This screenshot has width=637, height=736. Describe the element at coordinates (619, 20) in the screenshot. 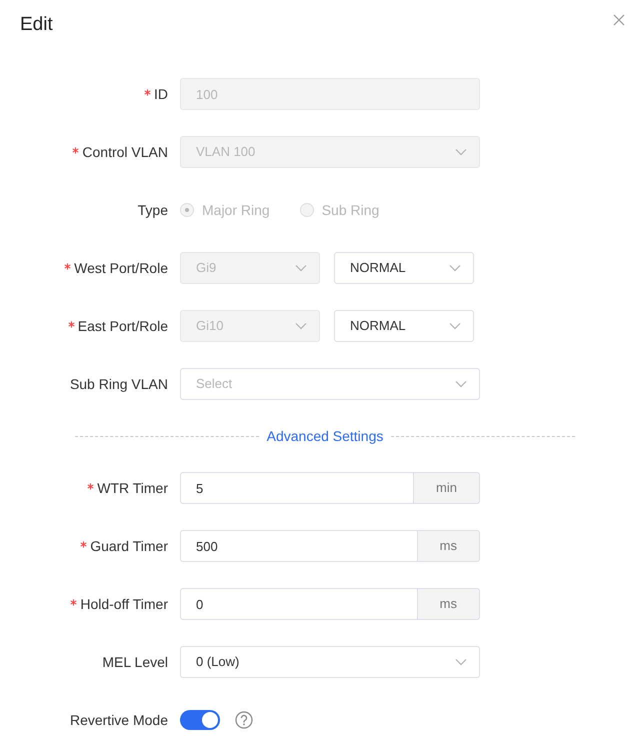

I see `close-icon` at that location.